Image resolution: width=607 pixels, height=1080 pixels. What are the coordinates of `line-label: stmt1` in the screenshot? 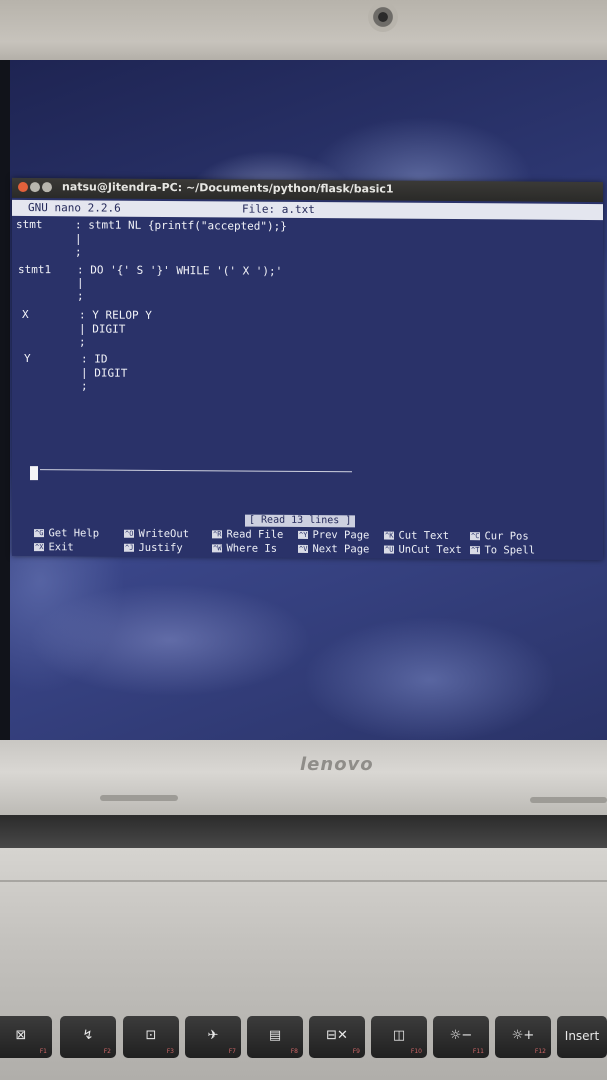 It's located at (35, 269).